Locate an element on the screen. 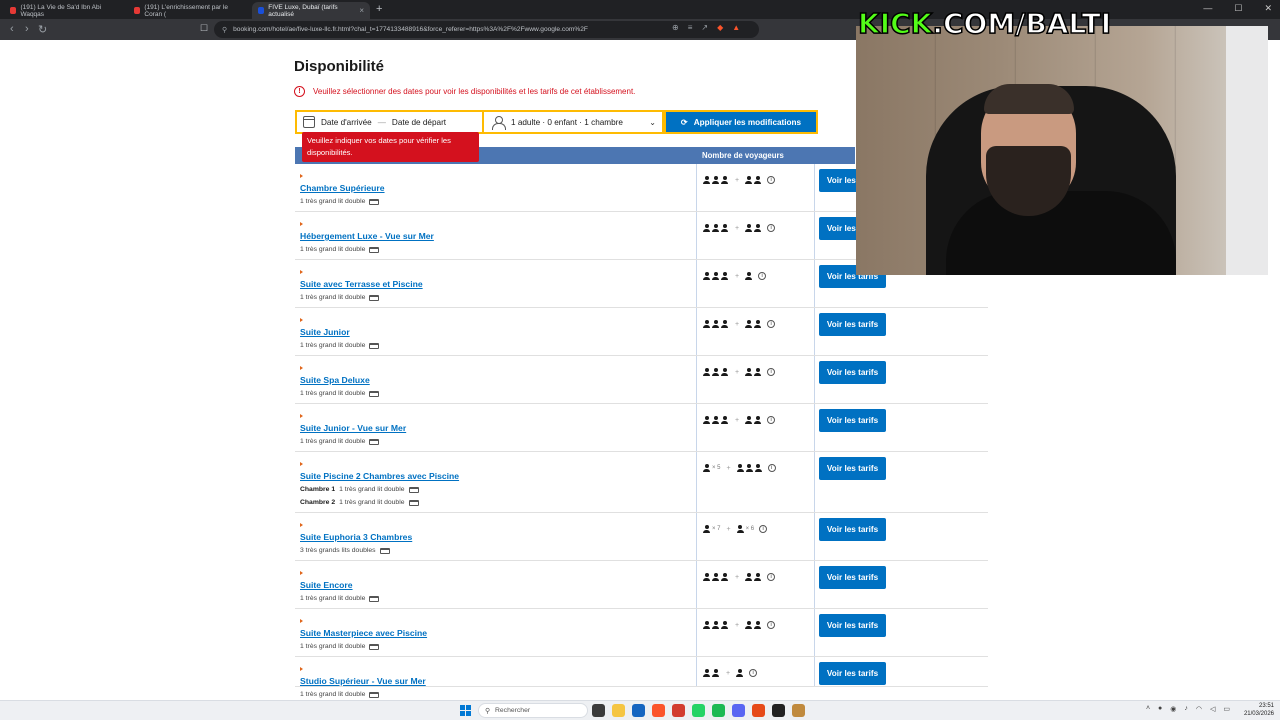  close-window-icon: ✕ is located at coordinates (1268, 8).